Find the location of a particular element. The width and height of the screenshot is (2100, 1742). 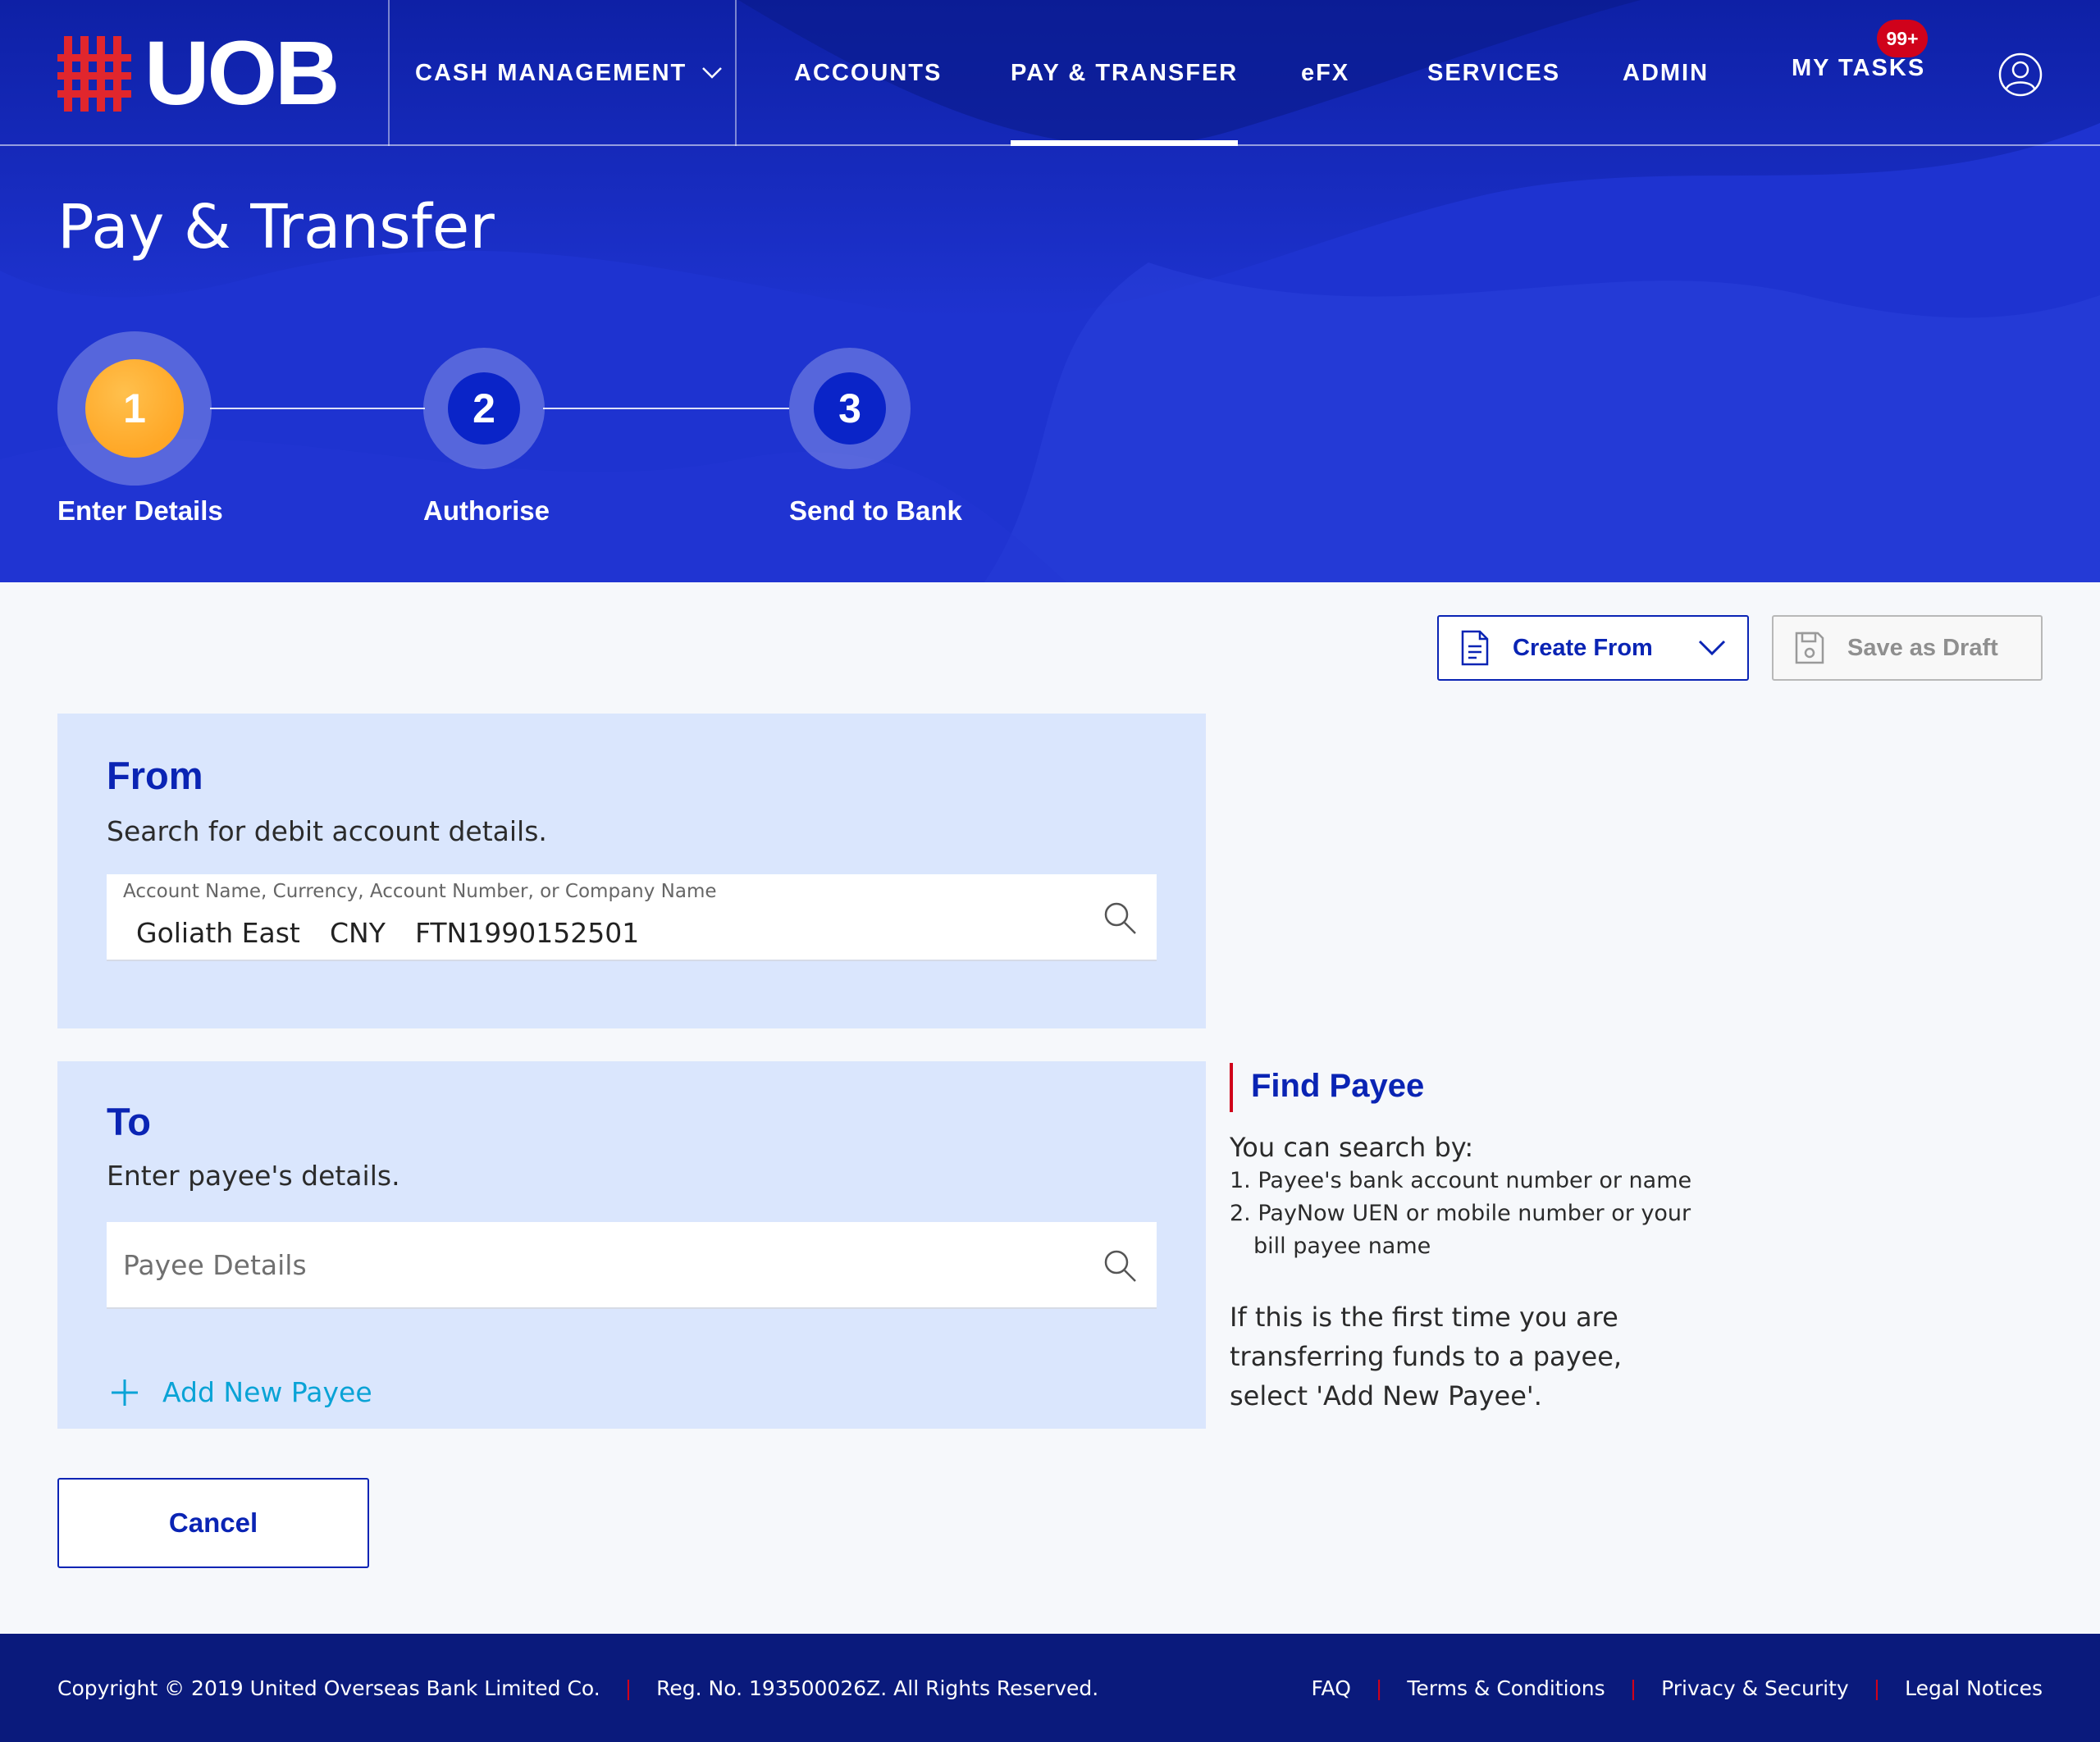

step-number: 1 is located at coordinates (134, 409).